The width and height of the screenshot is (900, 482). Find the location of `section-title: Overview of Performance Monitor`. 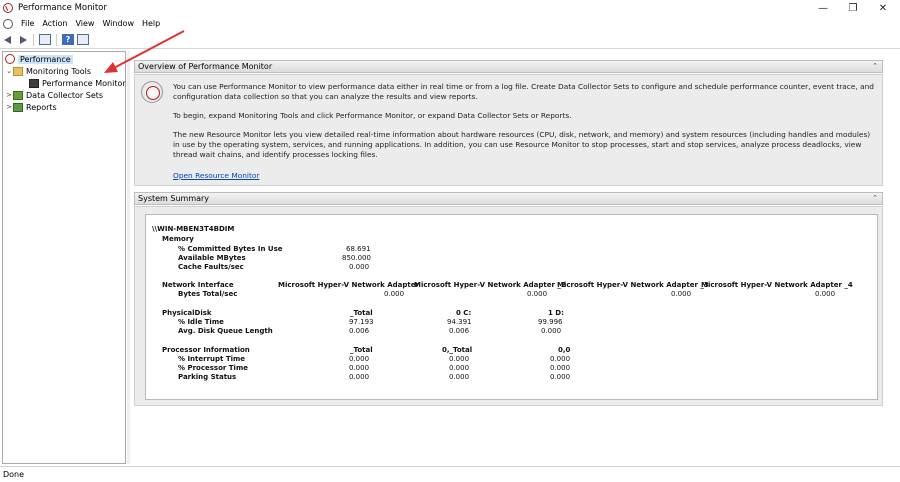

section-title: Overview of Performance Monitor is located at coordinates (205, 66).